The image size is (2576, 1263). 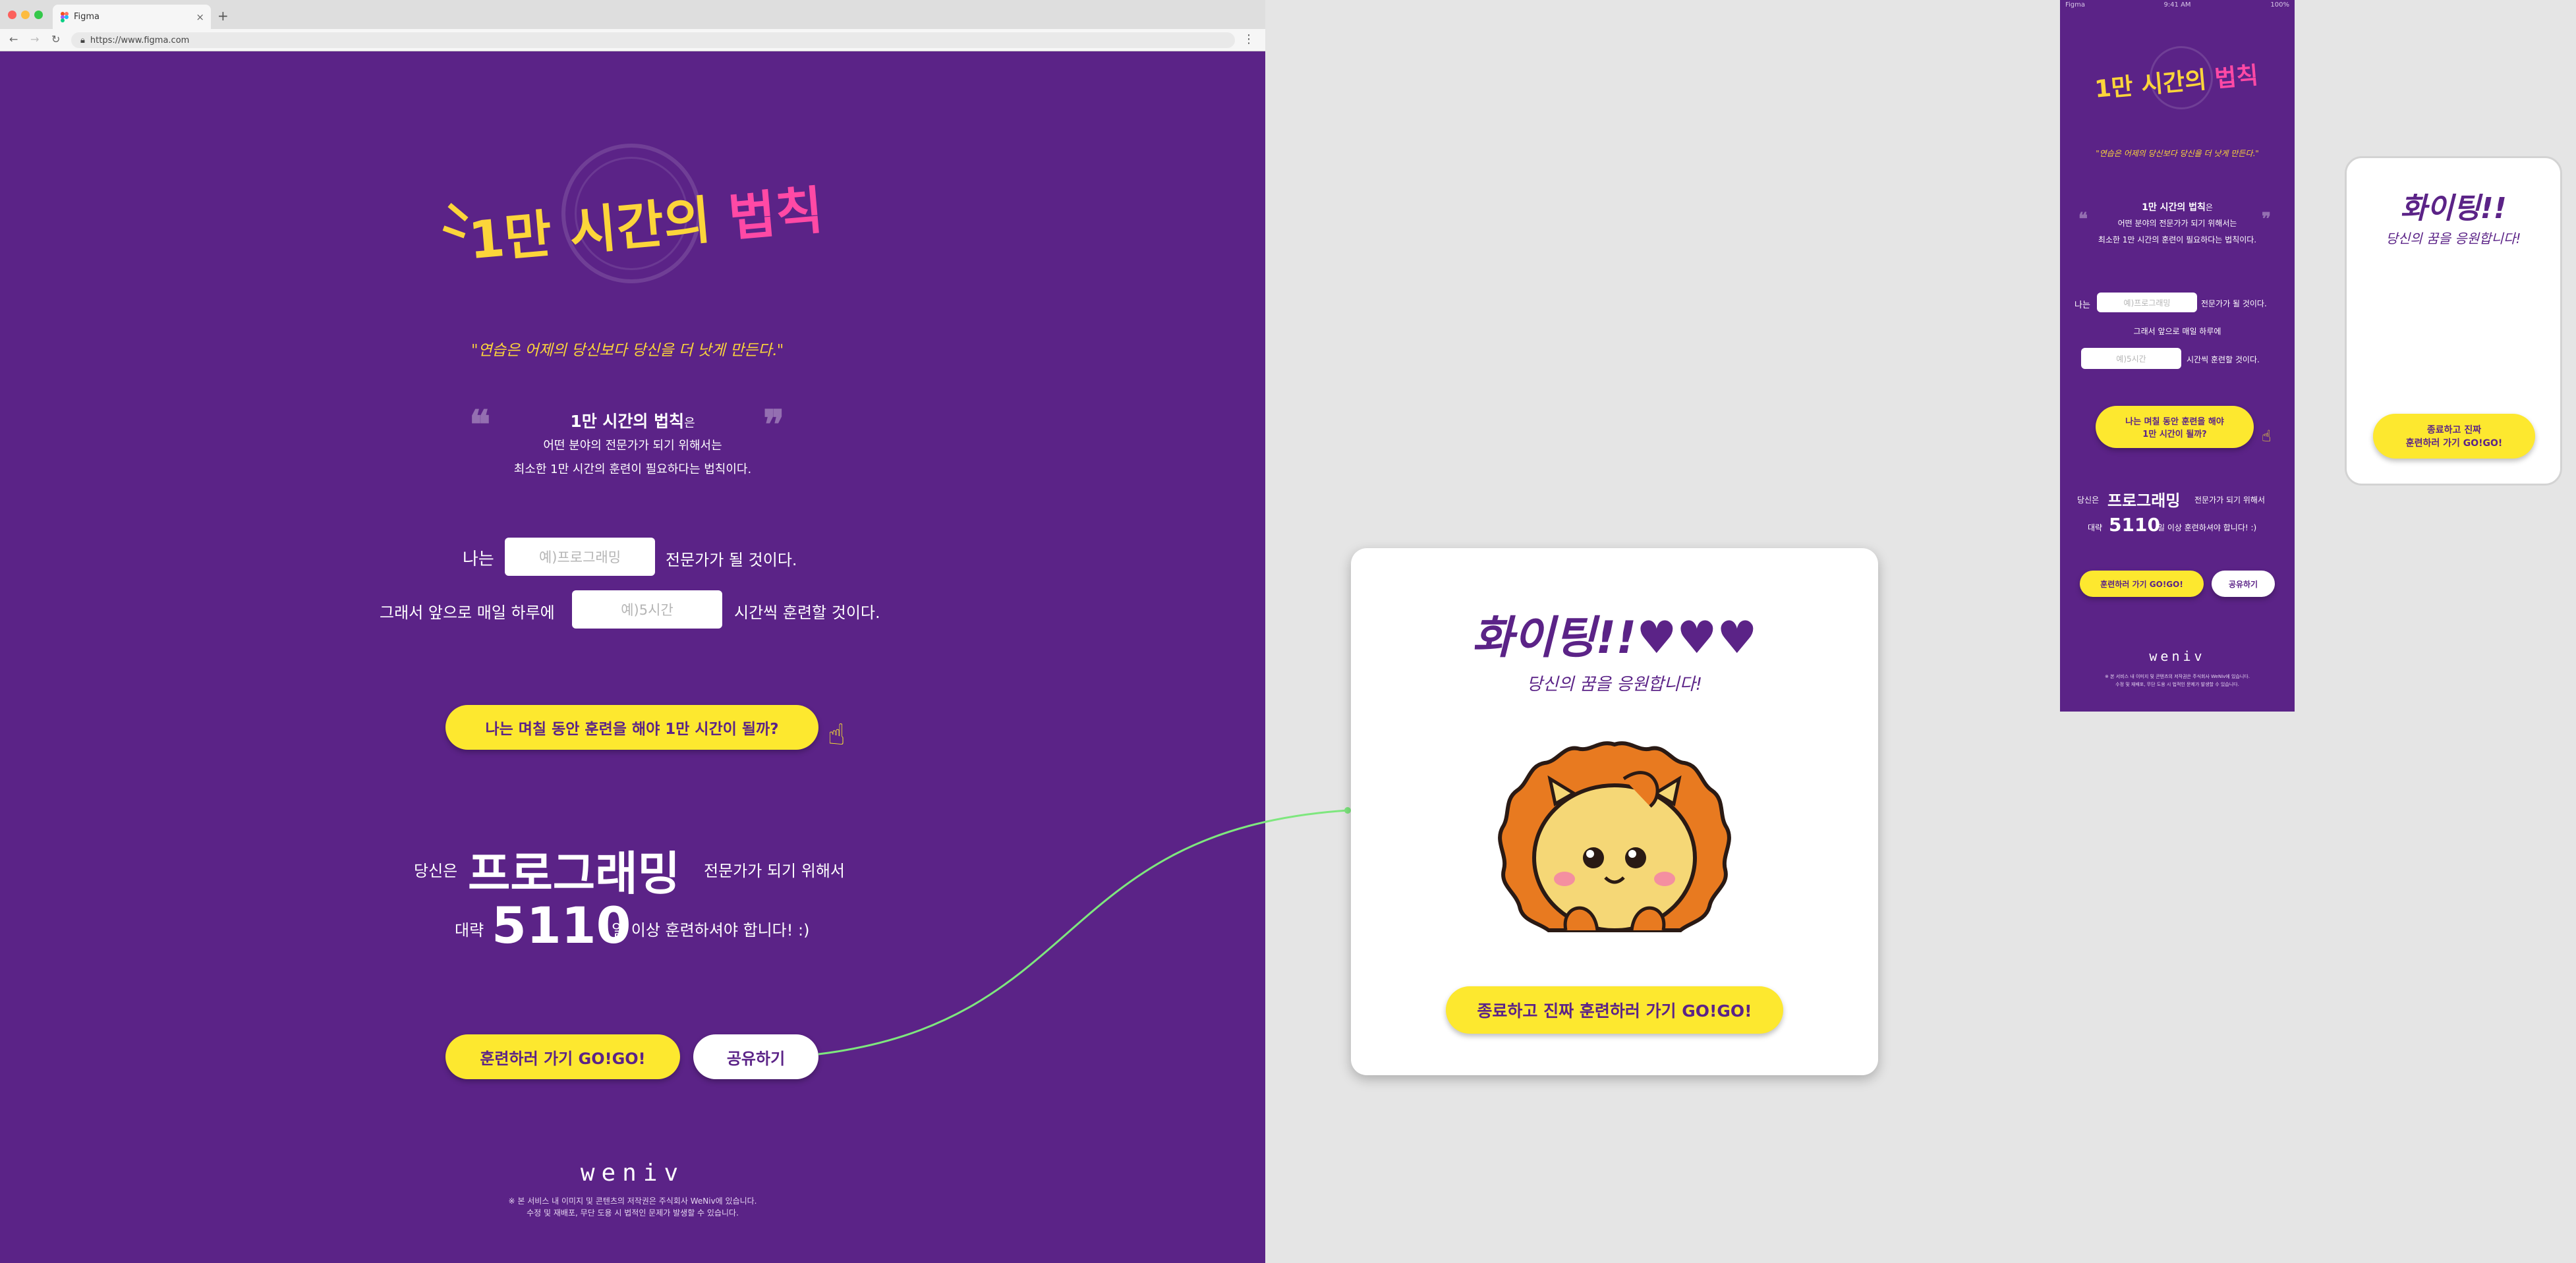 What do you see at coordinates (35, 39) in the screenshot?
I see `forward-icon: →` at bounding box center [35, 39].